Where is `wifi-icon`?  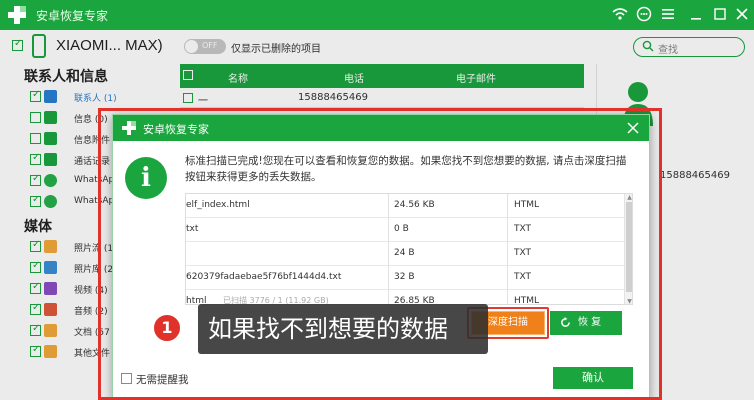
wifi-icon is located at coordinates (620, 14).